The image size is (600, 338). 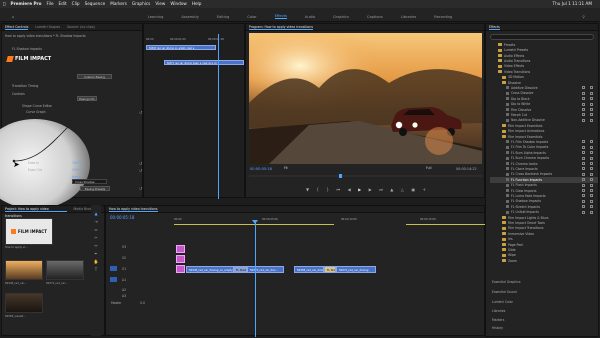 What do you see at coordinates (330, 269) in the screenshot?
I see `transition-clip-4: FL Shadow` at bounding box center [330, 269].